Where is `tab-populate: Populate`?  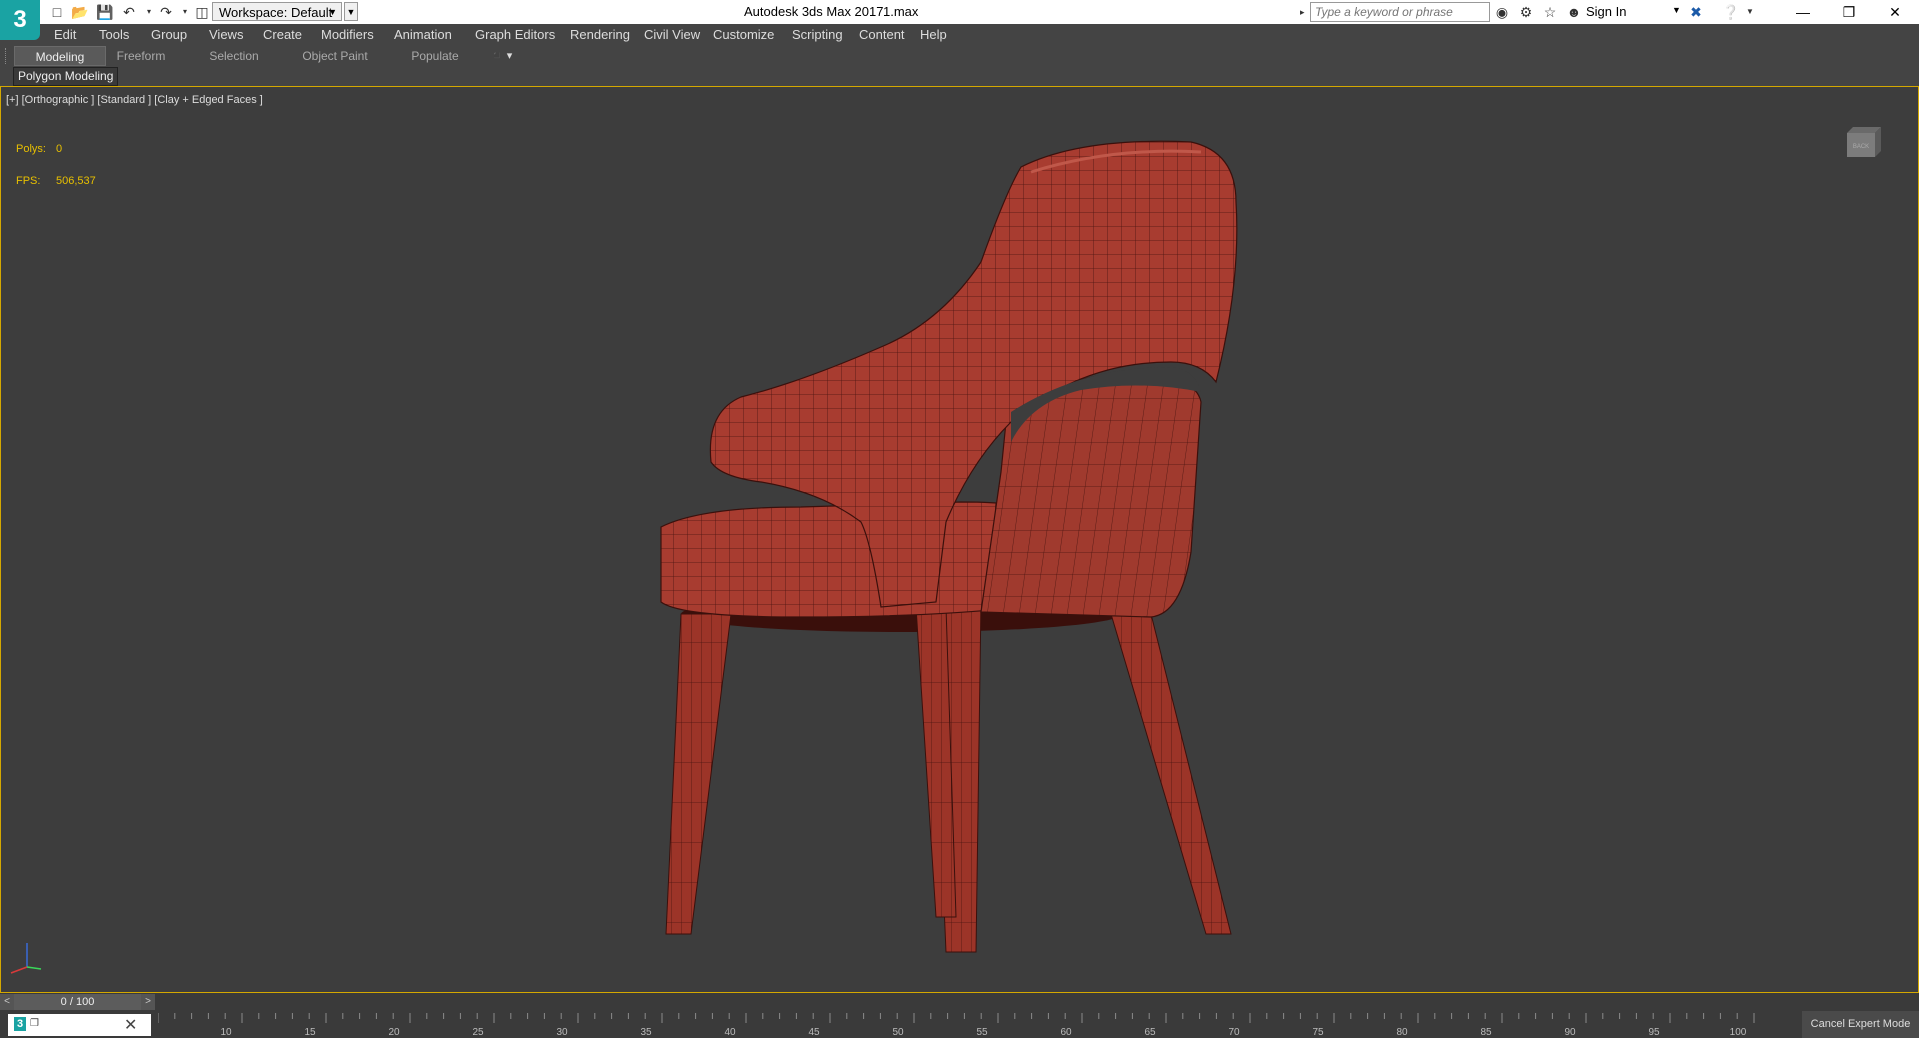 tab-populate: Populate is located at coordinates (435, 56).